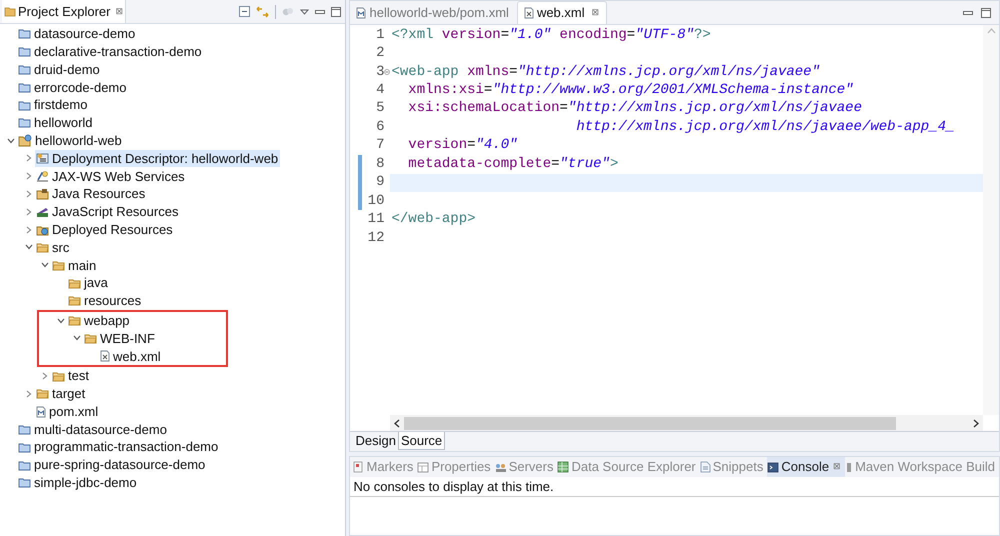 Image resolution: width=1000 pixels, height=536 pixels. What do you see at coordinates (379, 127) in the screenshot?
I see `line-number: 6` at bounding box center [379, 127].